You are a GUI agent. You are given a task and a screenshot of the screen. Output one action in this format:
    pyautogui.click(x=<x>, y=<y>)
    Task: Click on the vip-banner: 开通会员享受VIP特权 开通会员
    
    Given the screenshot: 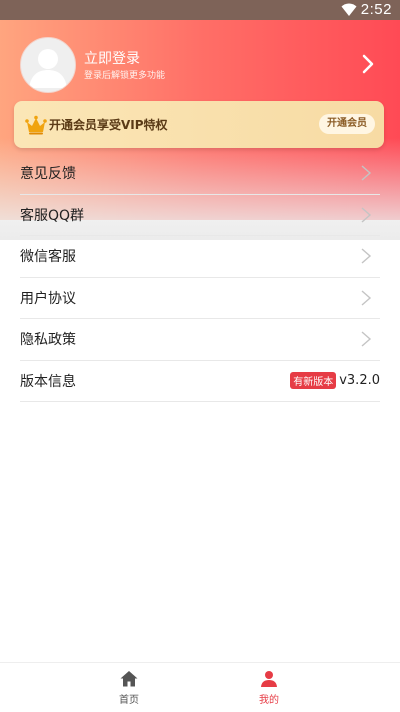 What is the action you would take?
    pyautogui.click(x=199, y=124)
    